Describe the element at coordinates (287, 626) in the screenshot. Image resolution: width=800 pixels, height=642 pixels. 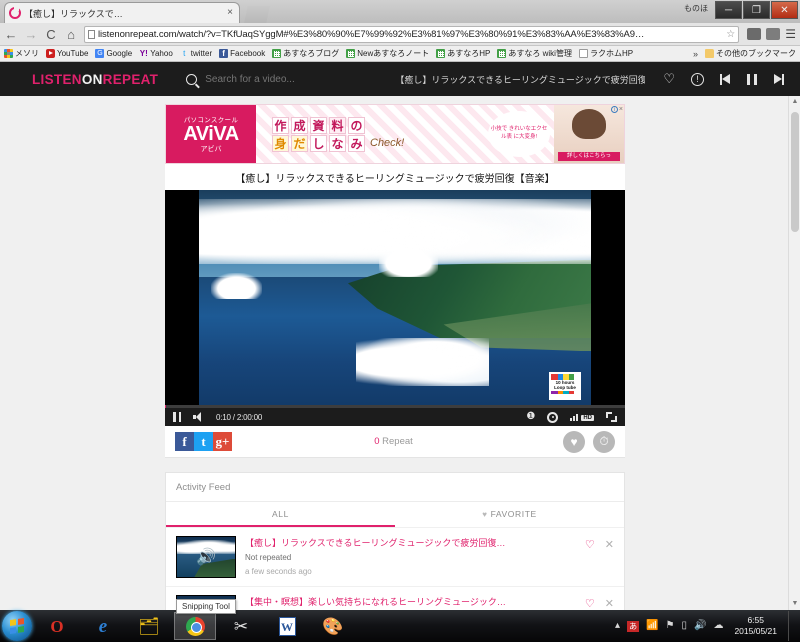
I see `taskbar-word-button: W` at that location.